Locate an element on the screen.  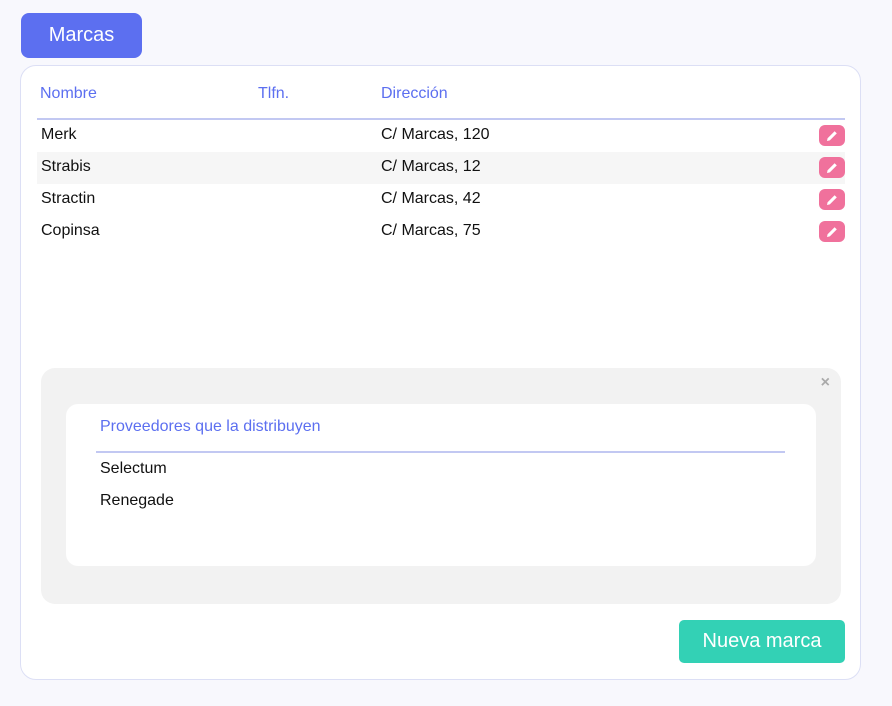
list-item: Renegade is located at coordinates (137, 500).